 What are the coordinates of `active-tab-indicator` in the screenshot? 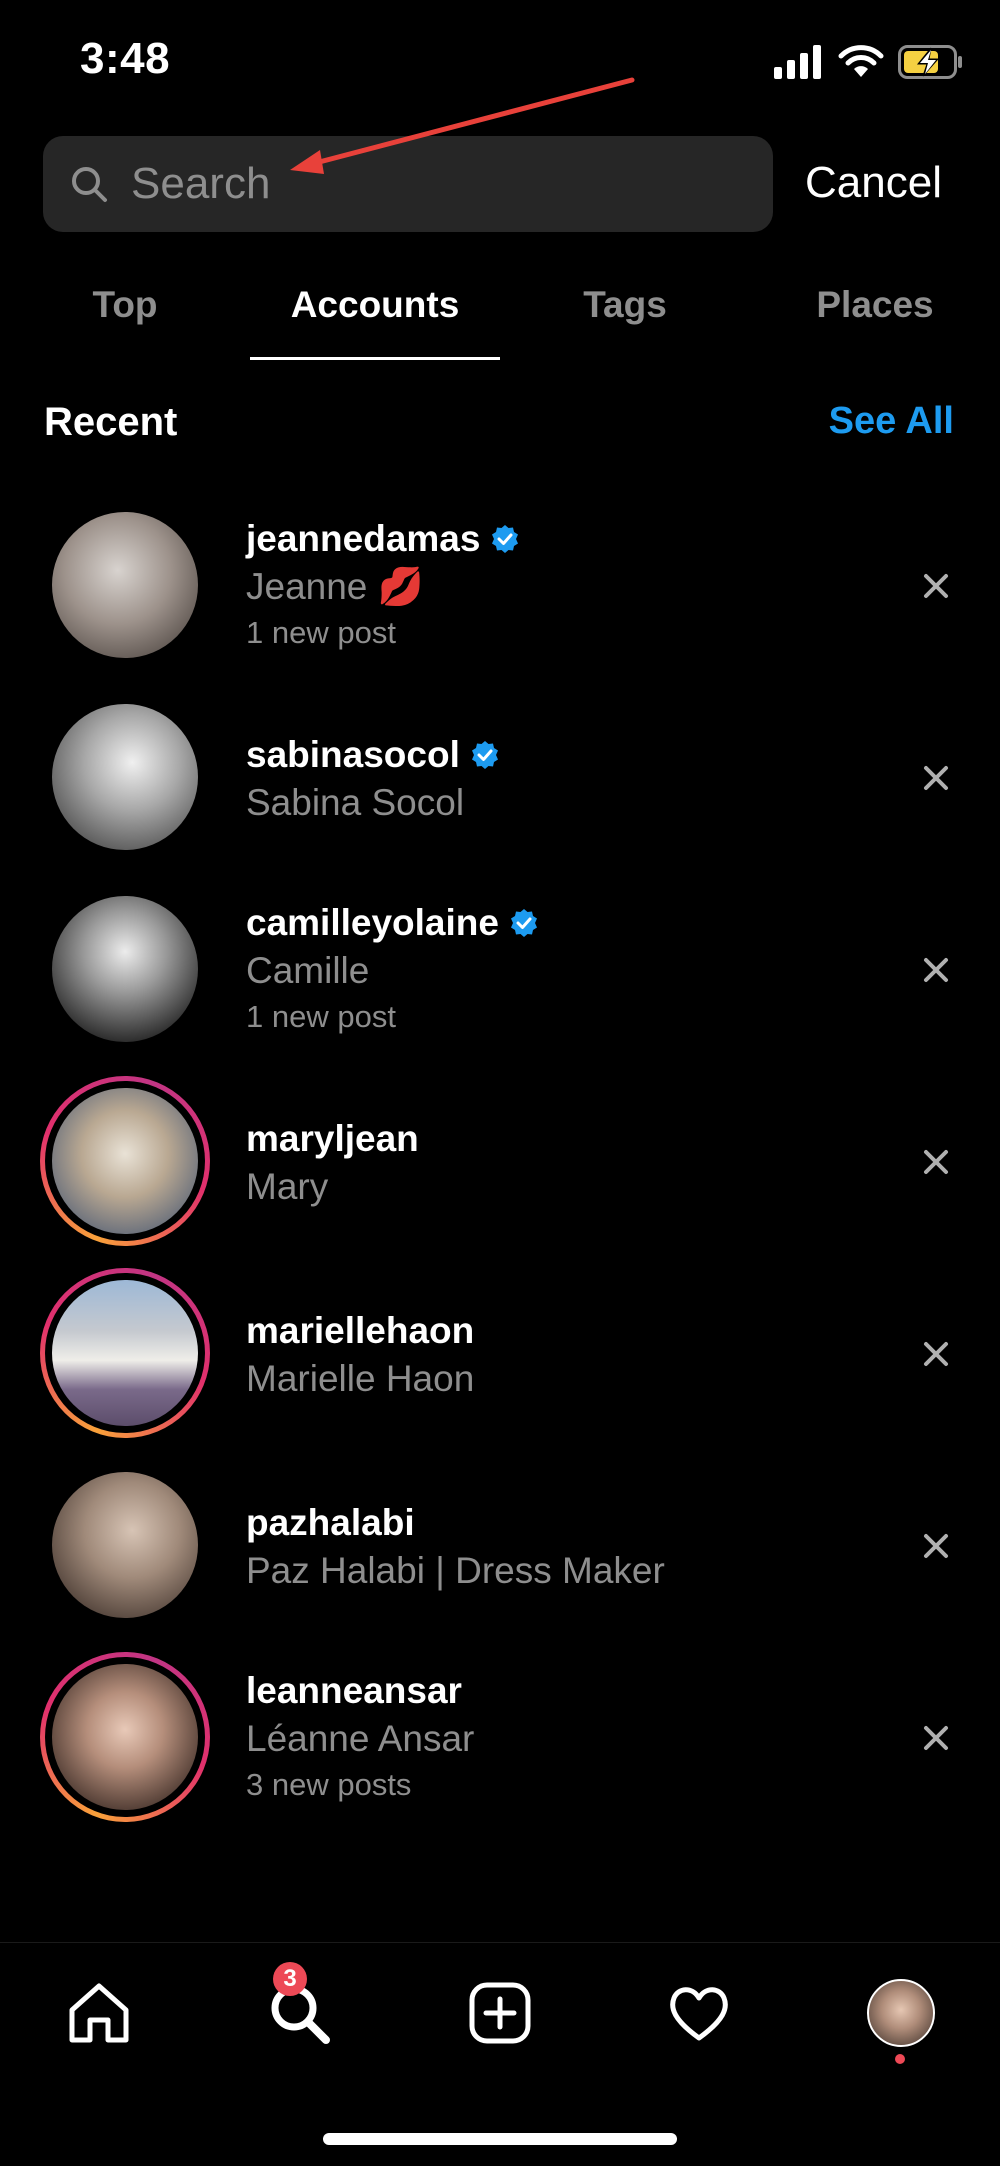 It's located at (375, 358).